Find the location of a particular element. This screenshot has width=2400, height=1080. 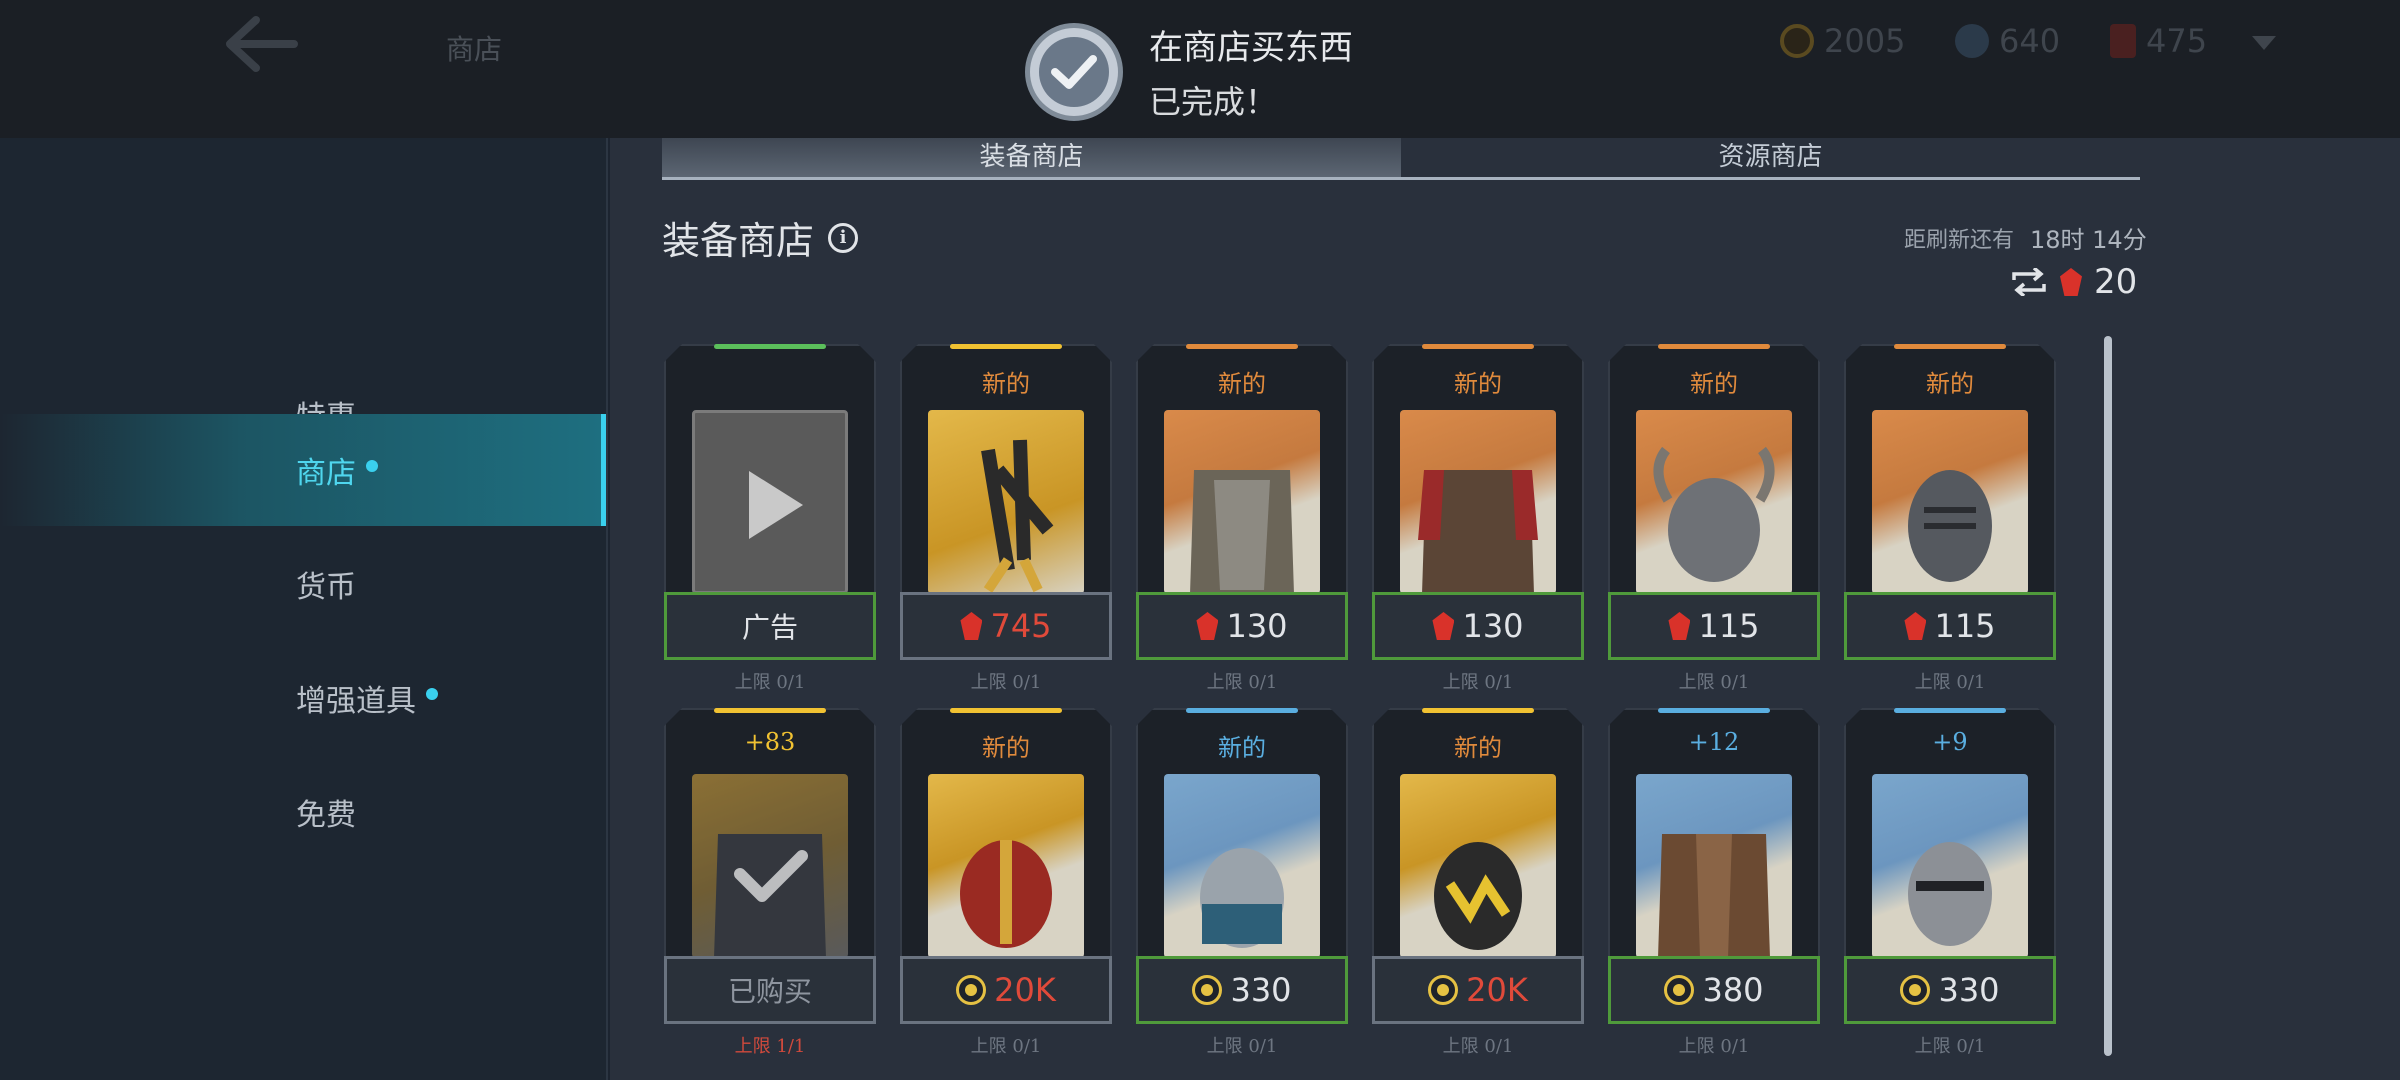

shop-item-card: +12 380 上限 0/1 is located at coordinates (1714, 882).